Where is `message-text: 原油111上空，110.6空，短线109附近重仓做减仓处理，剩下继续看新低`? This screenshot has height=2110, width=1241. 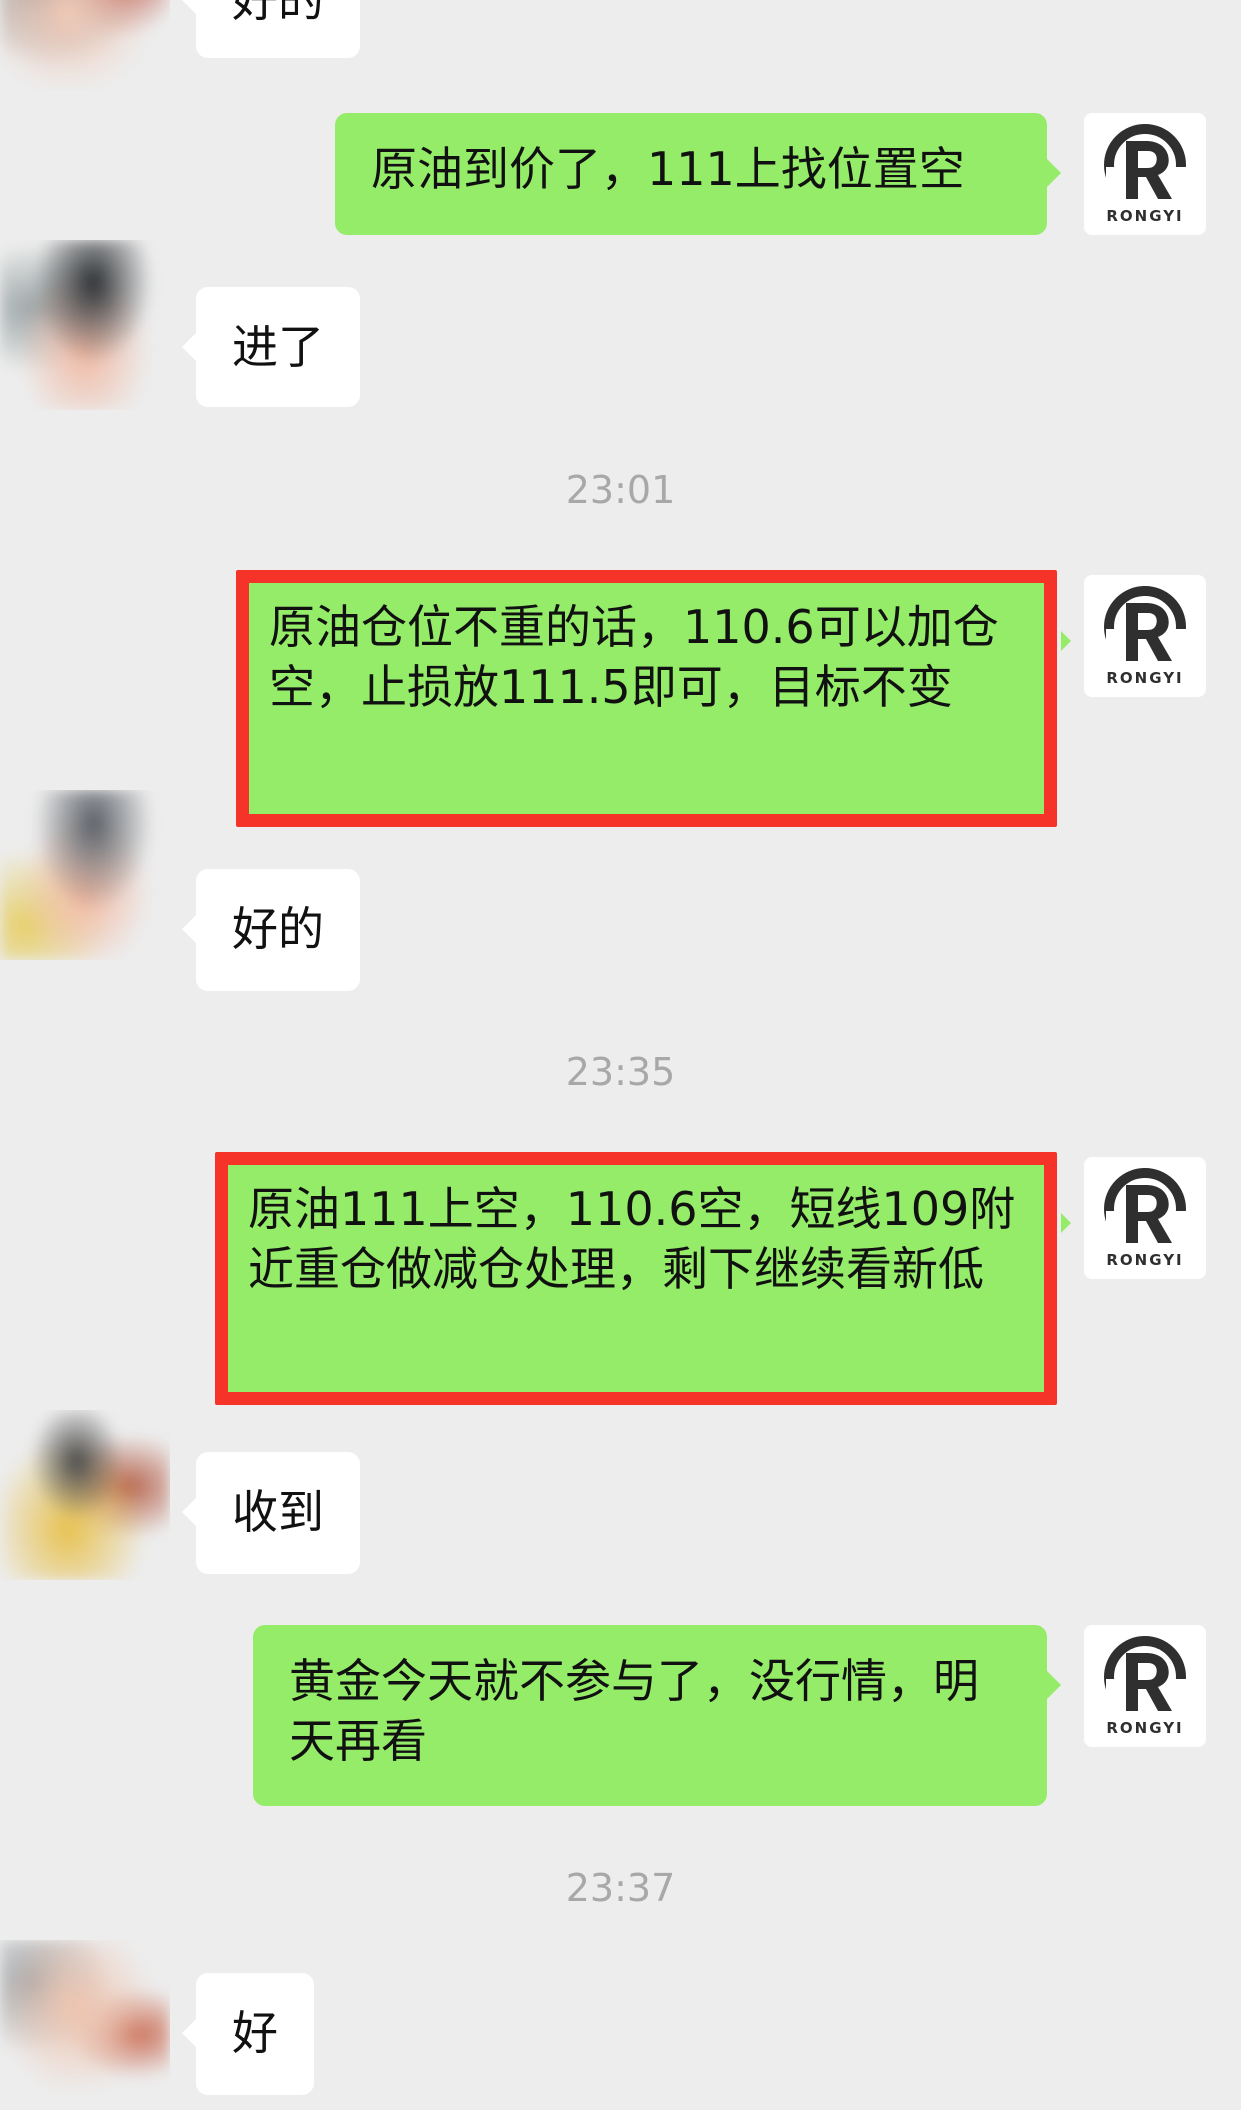
message-text: 原油111上空，110.6空，短线109附近重仓做减仓处理，剩下继续看新低 is located at coordinates (632, 1239).